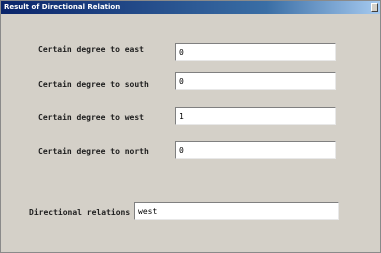 Image resolution: width=381 pixels, height=253 pixels. What do you see at coordinates (236, 211) in the screenshot?
I see `directional-relations-field` at bounding box center [236, 211].